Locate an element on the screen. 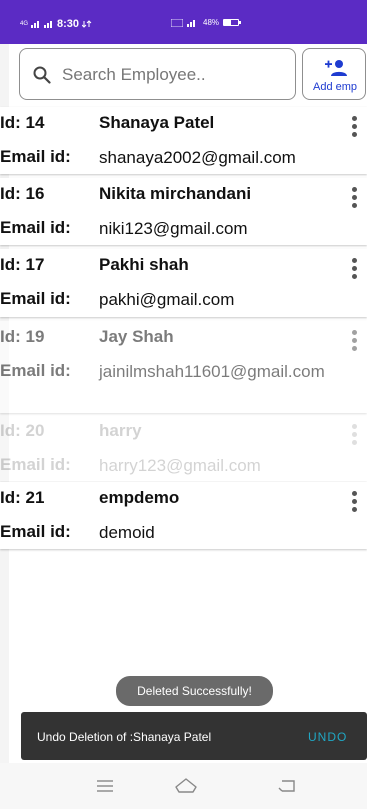  employee-card-20: Id: 20 harry Email id: harry123@gmail.com is located at coordinates (183, 448).